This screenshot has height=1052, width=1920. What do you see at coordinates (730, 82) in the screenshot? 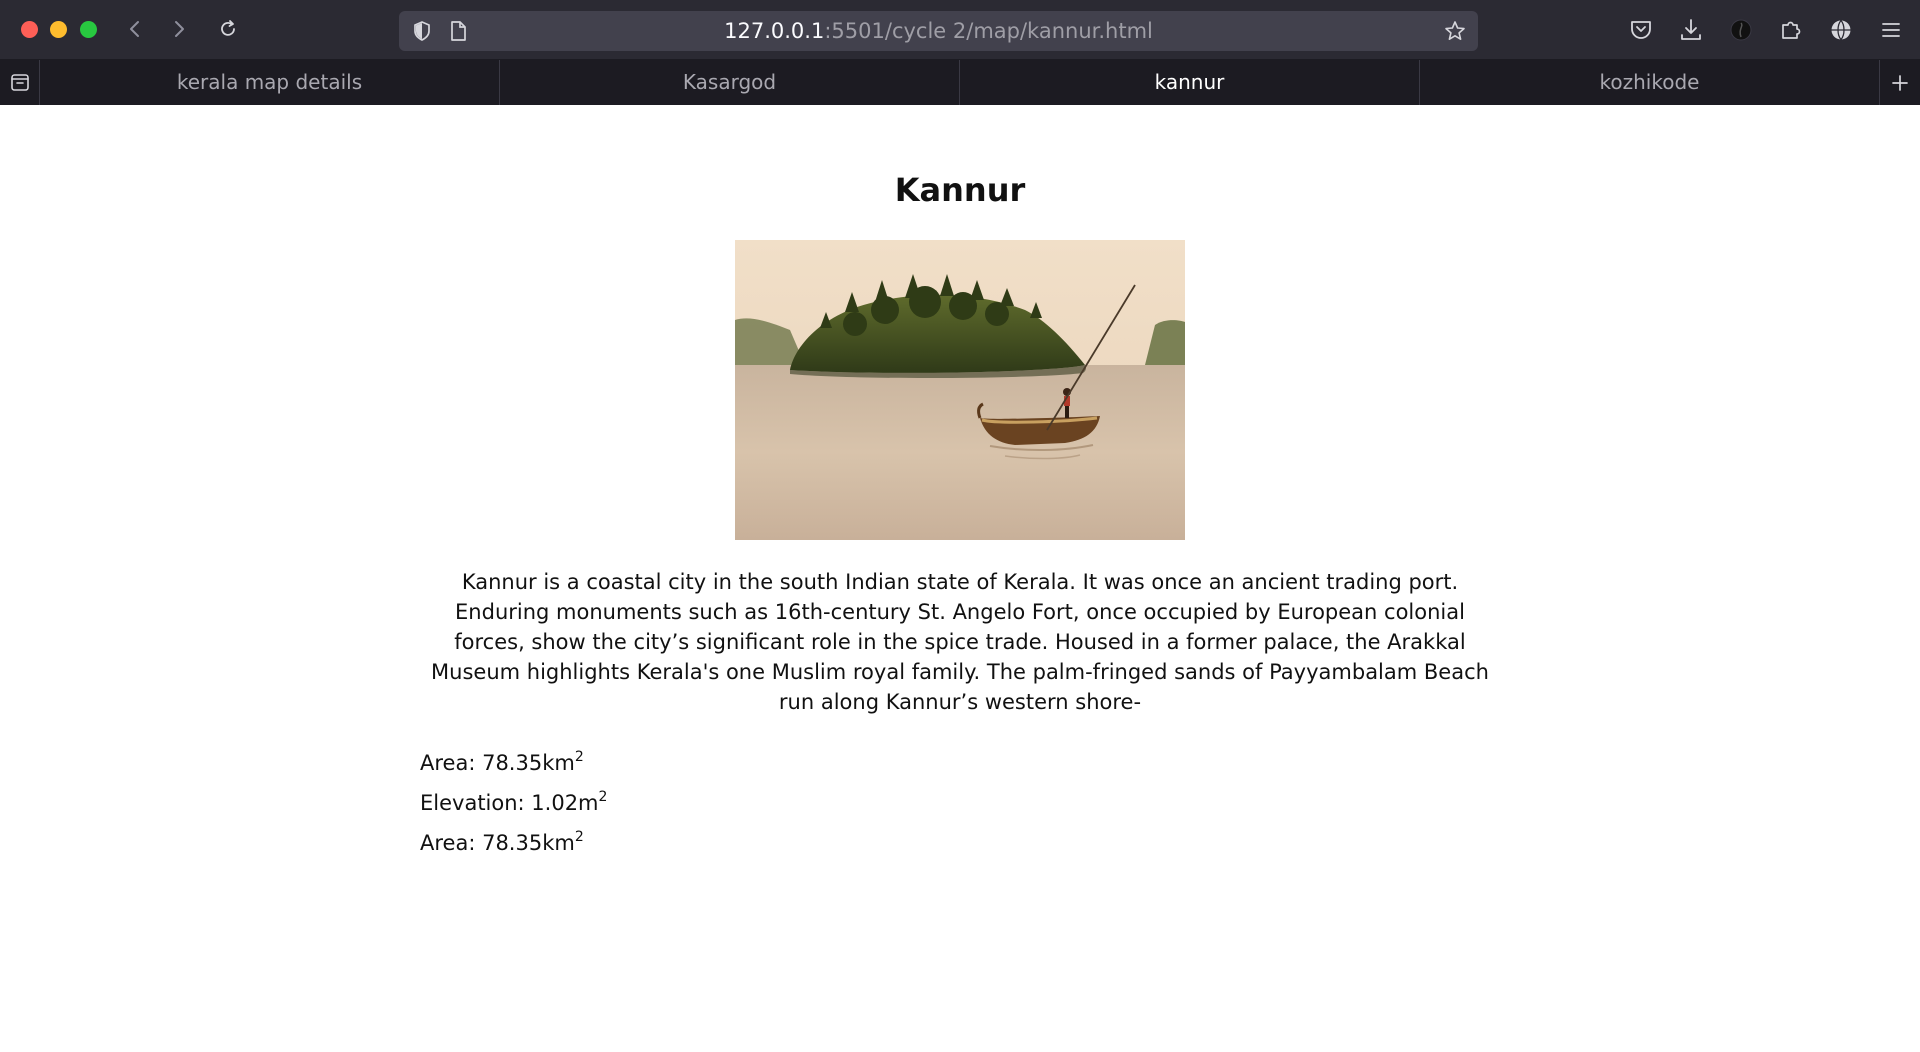
I see `tab-kasargod: Kasargod` at bounding box center [730, 82].